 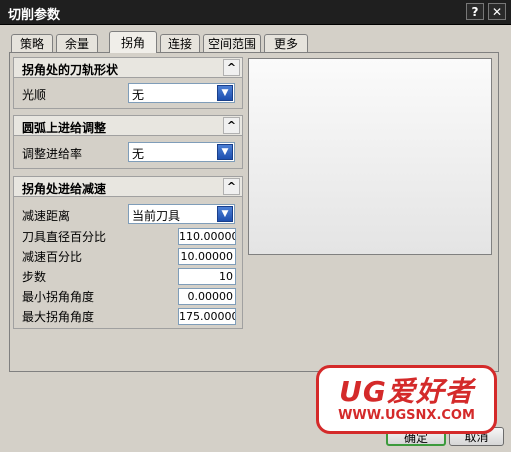 I want to click on slowdown-distance-select: 当前刀具 ▼, so click(x=181, y=214).